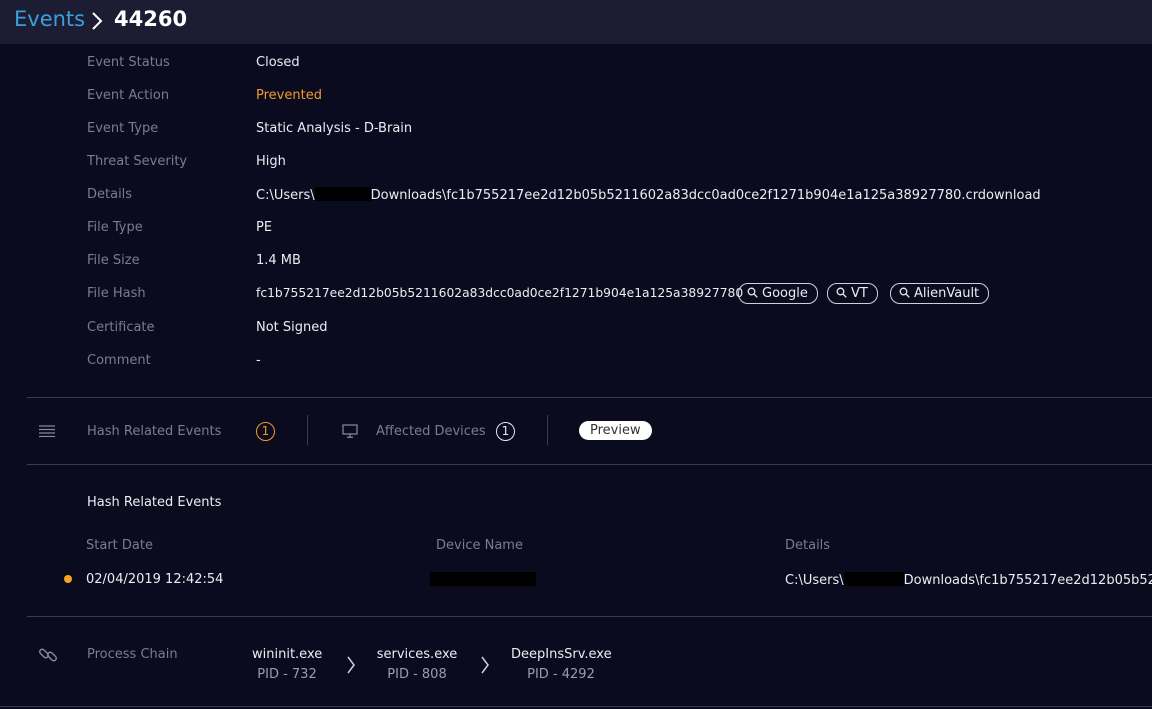 The image size is (1152, 709). I want to click on event-type-value: Static Analysis - D-Brain, so click(334, 128).